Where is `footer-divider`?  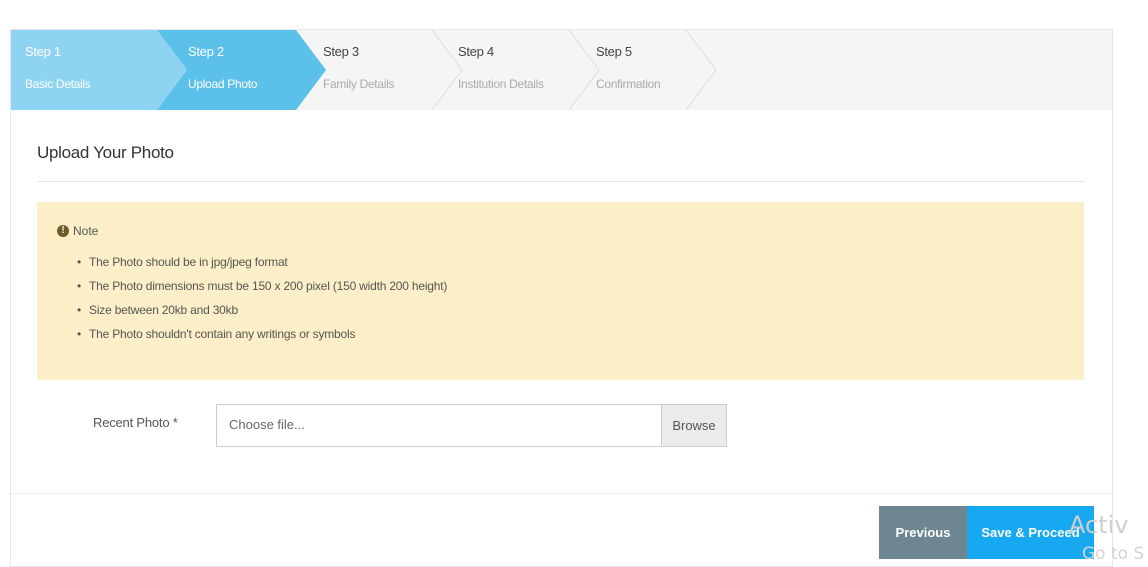 footer-divider is located at coordinates (561, 493).